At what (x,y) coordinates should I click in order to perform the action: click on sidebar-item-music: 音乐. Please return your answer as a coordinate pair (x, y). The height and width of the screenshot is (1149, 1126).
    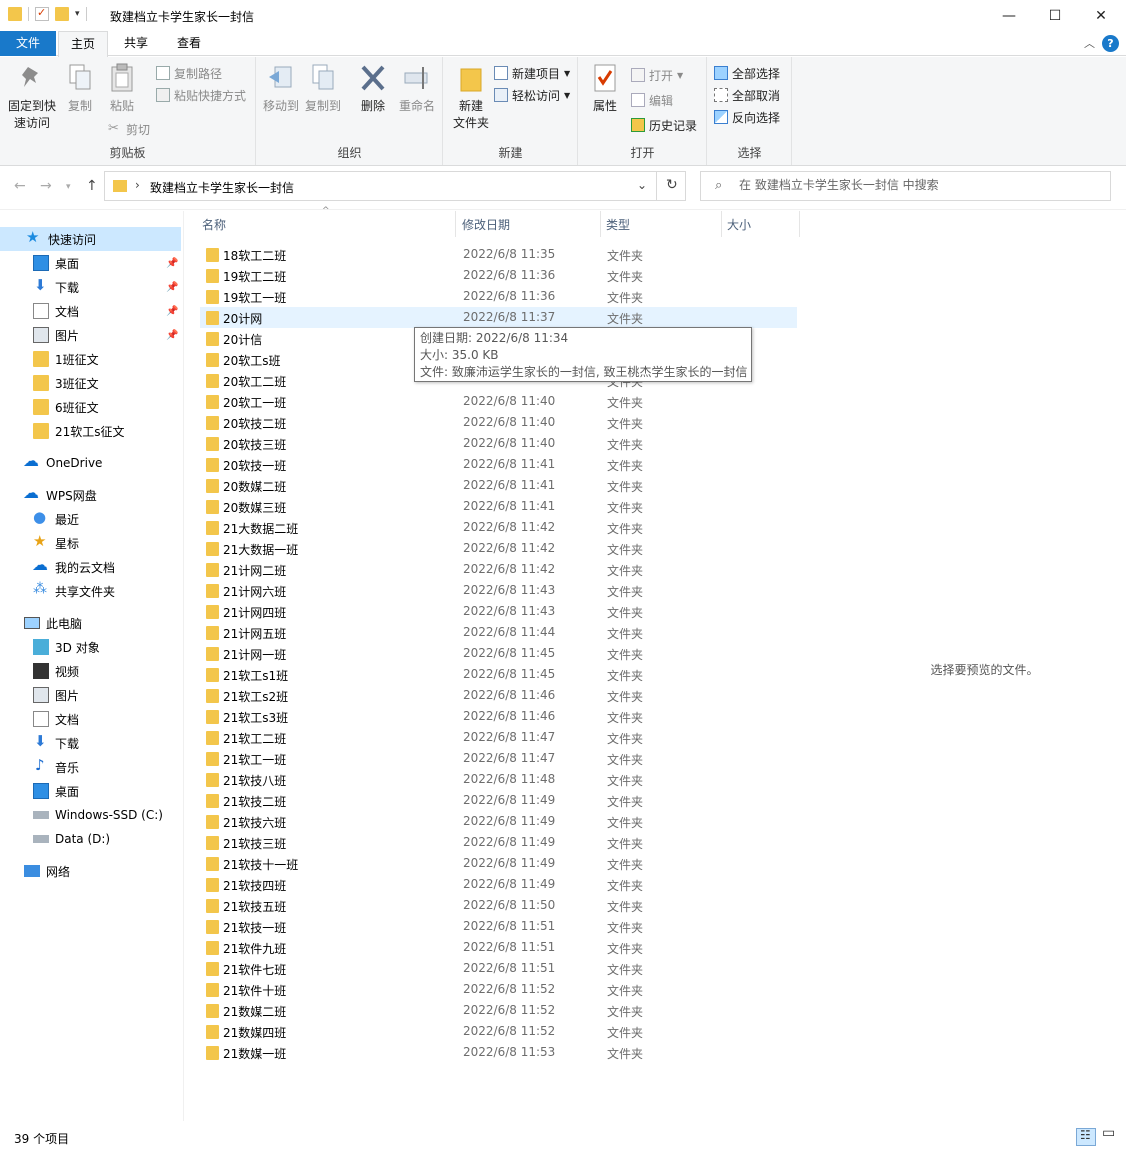
    Looking at the image, I should click on (107, 767).